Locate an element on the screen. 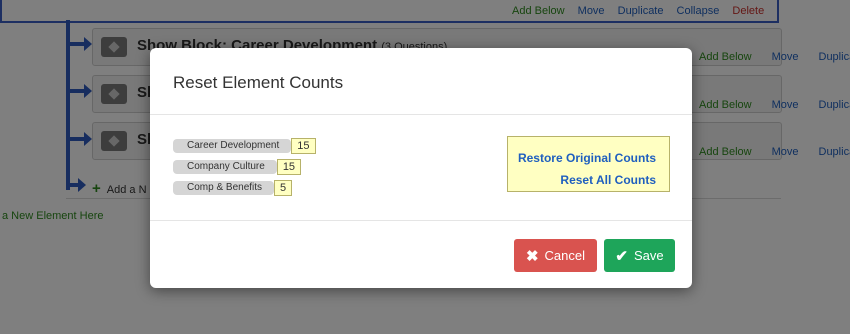 This screenshot has width=850, height=334. check-icon: ✔ is located at coordinates (621, 256).